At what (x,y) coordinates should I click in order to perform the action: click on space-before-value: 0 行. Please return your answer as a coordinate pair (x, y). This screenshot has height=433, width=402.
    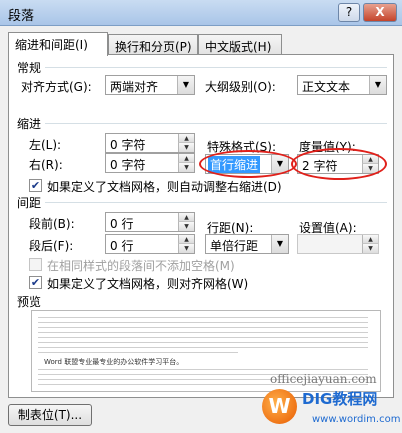
    Looking at the image, I should click on (122, 224).